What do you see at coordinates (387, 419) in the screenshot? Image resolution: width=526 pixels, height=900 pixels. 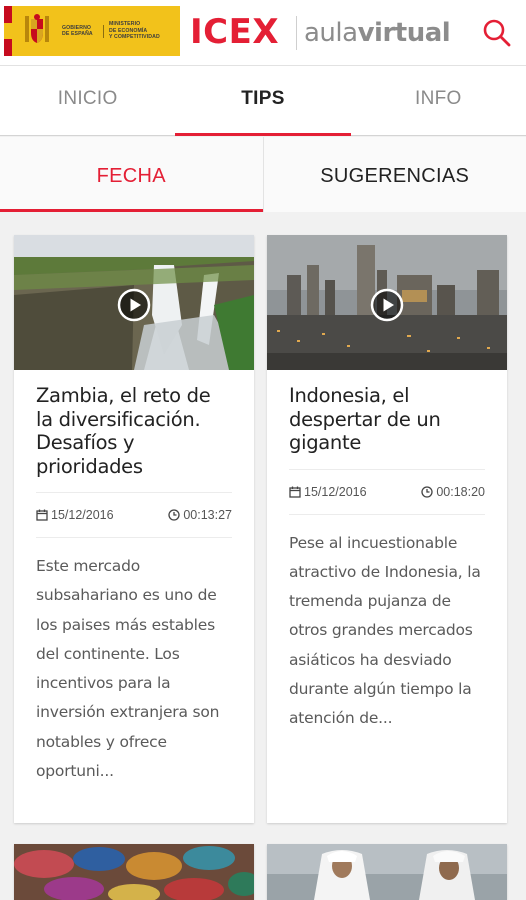 I see `card-title: Indonesia, el despertar de un gigante` at bounding box center [387, 419].